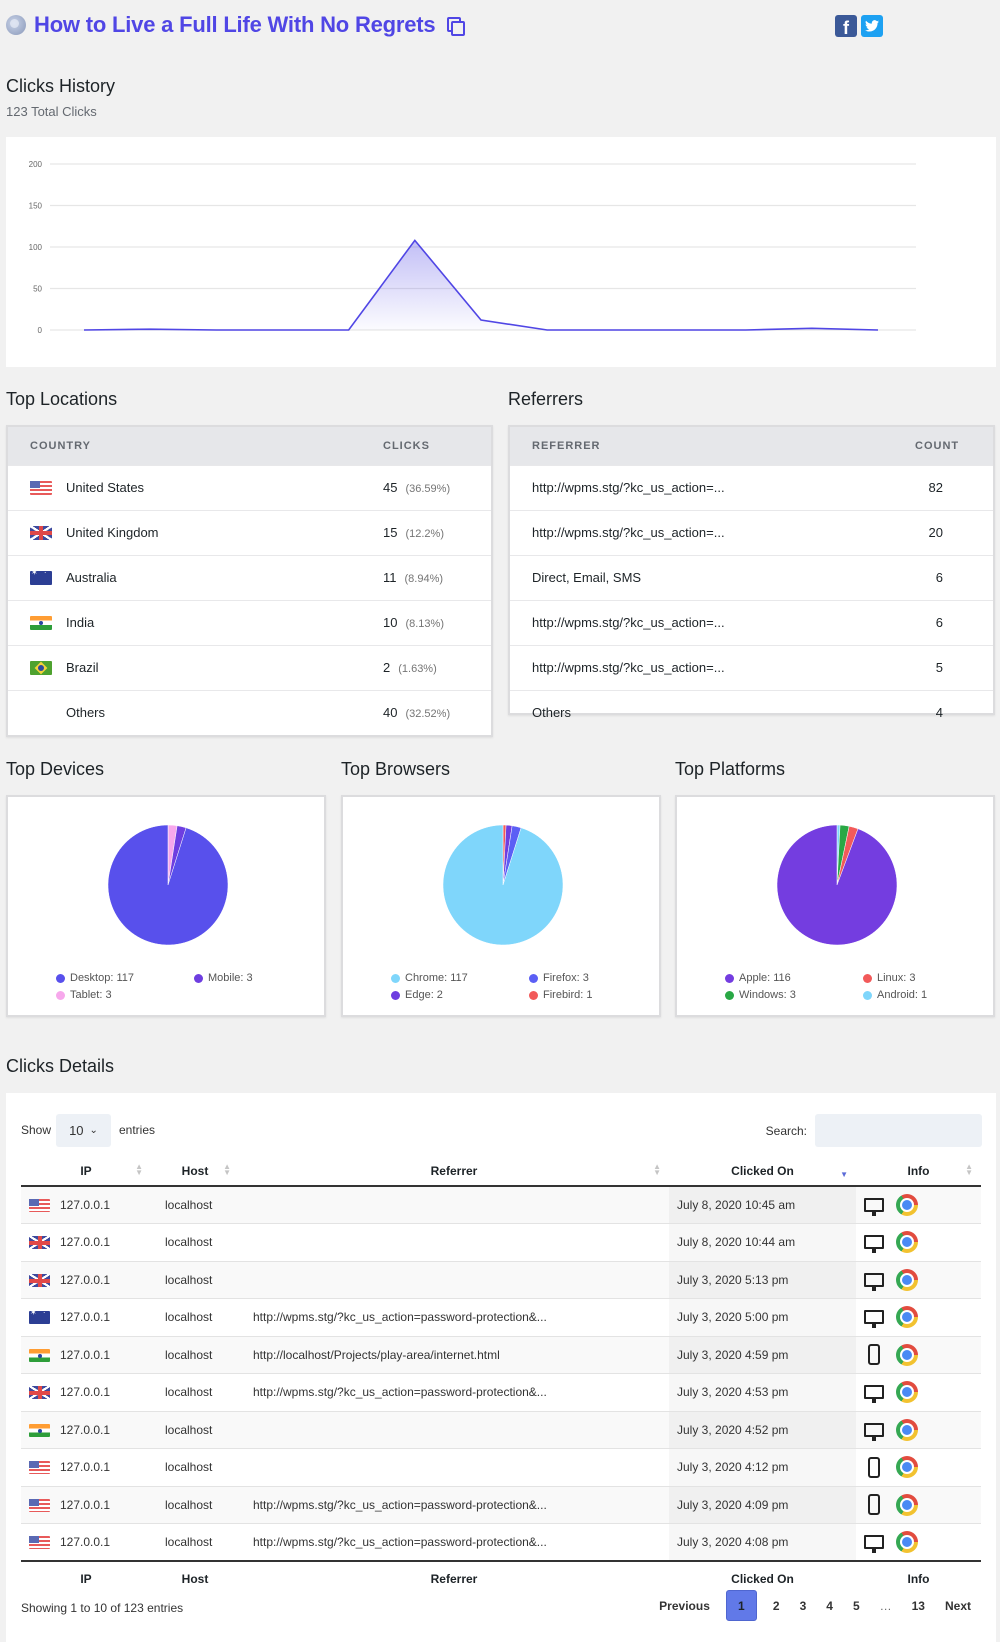 The image size is (1000, 1642). I want to click on clicks-count: 15, so click(390, 532).